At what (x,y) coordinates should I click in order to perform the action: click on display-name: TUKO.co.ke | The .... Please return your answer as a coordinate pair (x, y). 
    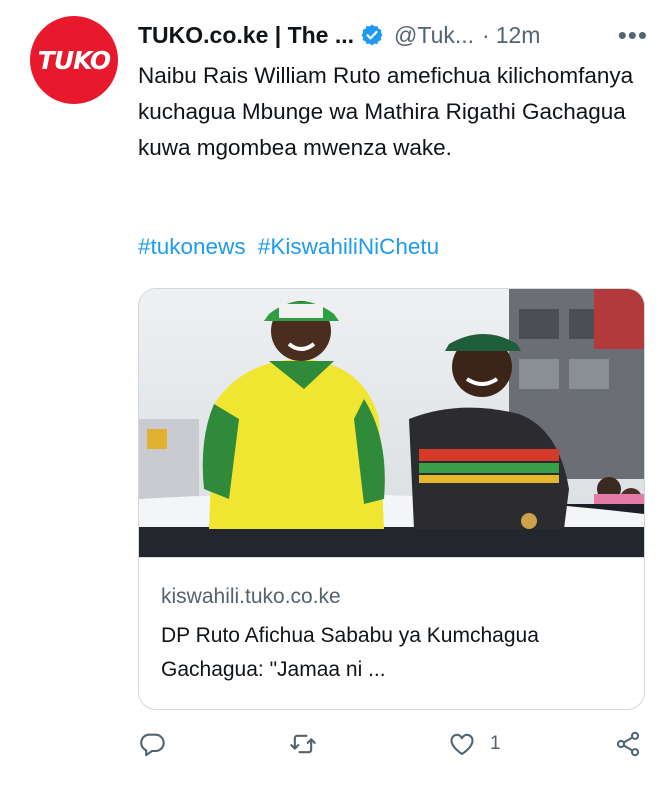
    Looking at the image, I should click on (246, 35).